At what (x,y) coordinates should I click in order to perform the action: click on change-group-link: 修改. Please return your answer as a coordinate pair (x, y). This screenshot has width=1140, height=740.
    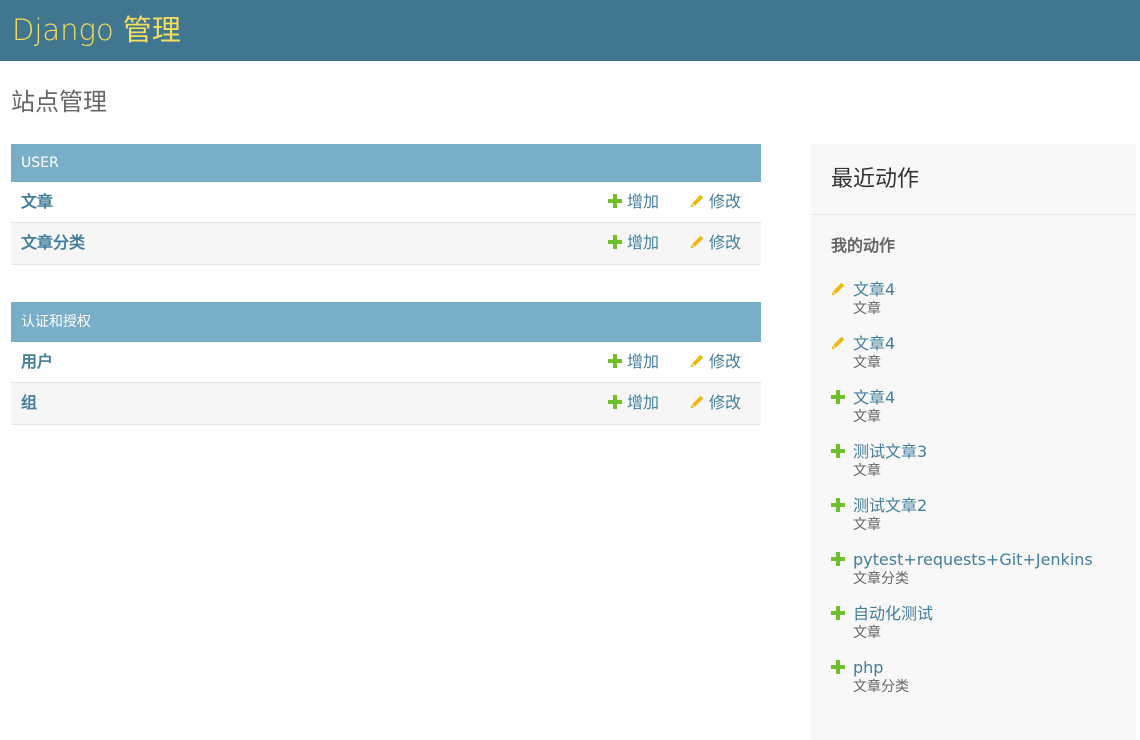
    Looking at the image, I should click on (715, 403).